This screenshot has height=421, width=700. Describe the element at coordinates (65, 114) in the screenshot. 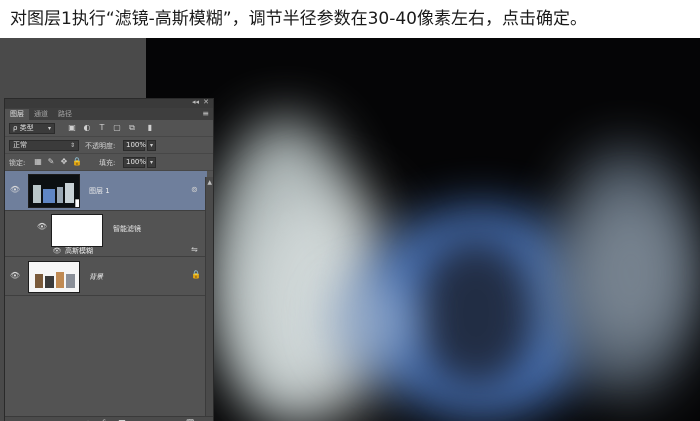

I see `tab-paths: 路径` at that location.